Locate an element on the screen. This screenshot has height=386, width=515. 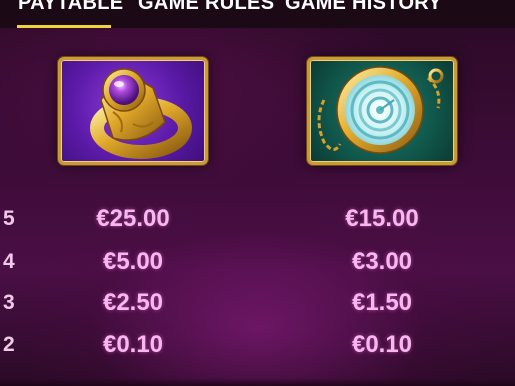
ring-payout-2: €0.10 is located at coordinates (133, 344).